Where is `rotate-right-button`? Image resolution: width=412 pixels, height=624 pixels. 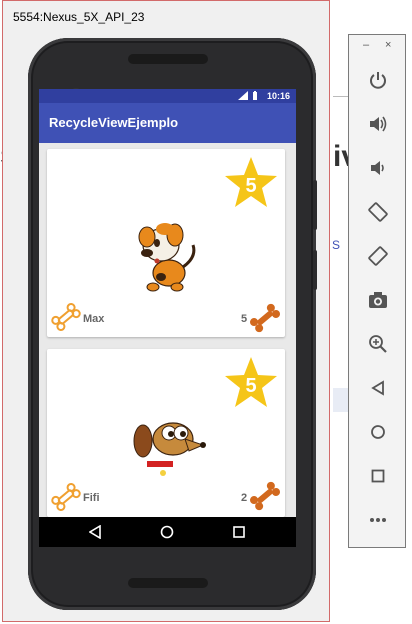
rotate-right-button is located at coordinates (378, 256).